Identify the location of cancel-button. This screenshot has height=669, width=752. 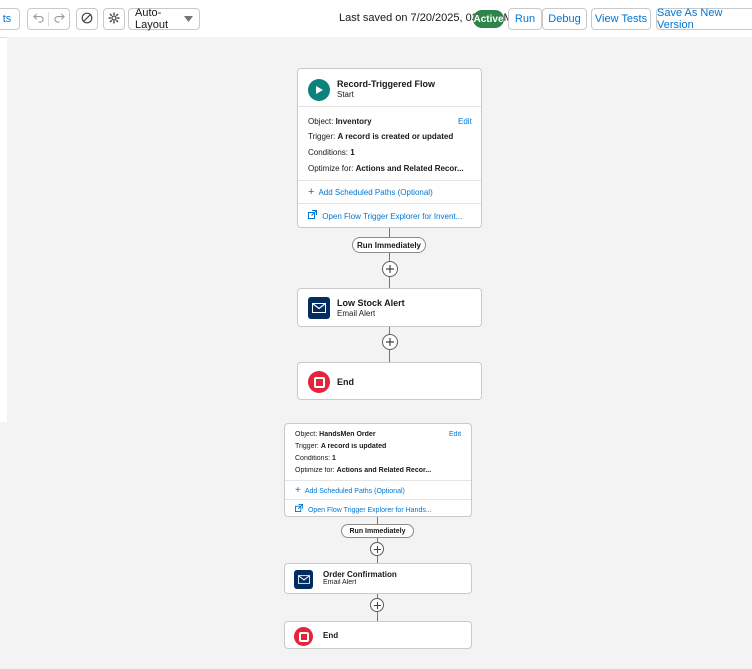
(87, 19).